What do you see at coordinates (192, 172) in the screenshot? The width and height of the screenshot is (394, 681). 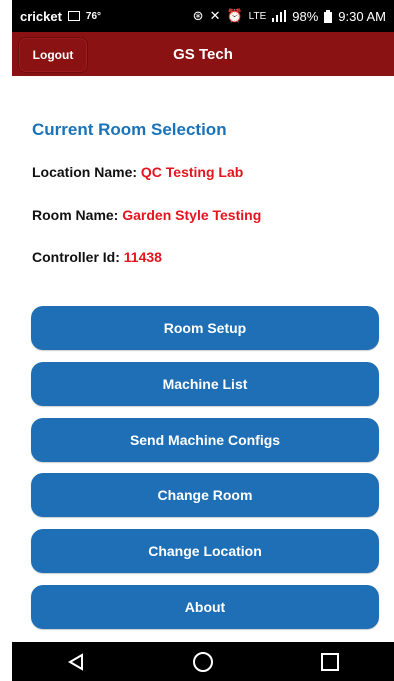 I see `location-value: QC Testing Lab` at bounding box center [192, 172].